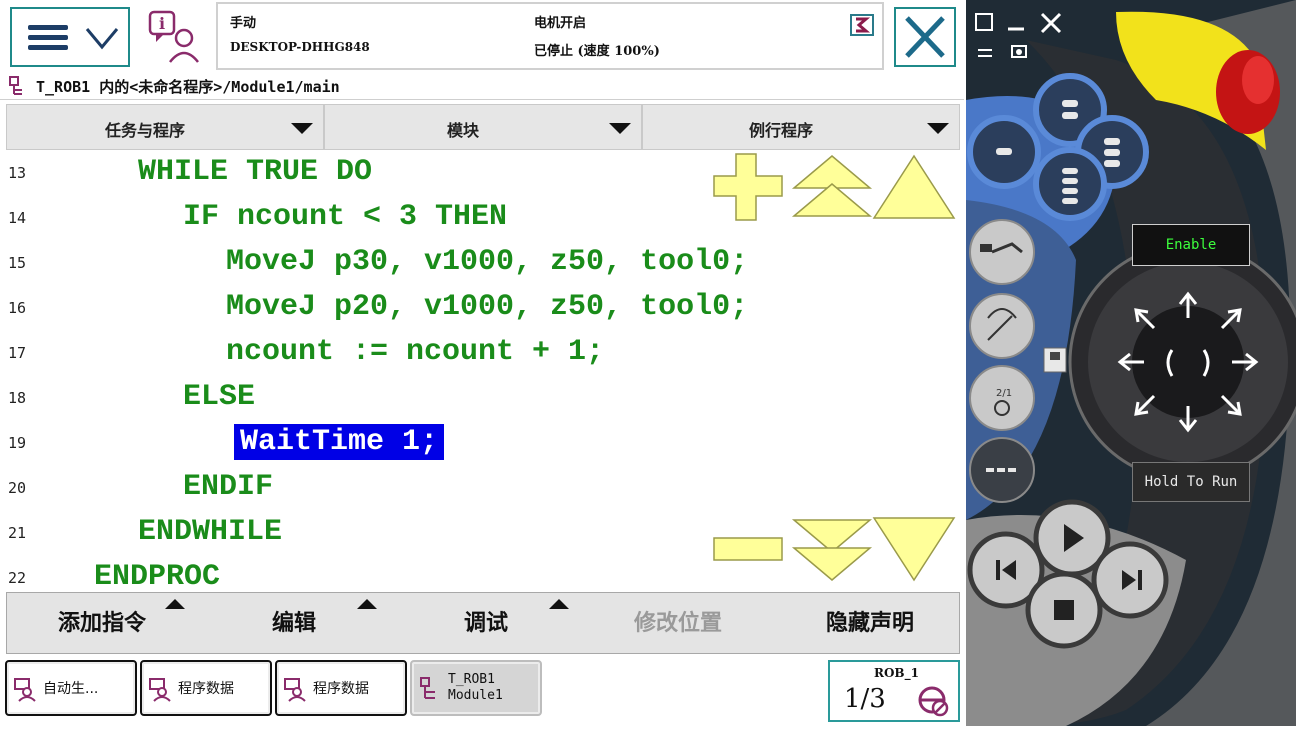 This screenshot has width=1296, height=730. I want to click on filter-modules: 模块, so click(483, 127).